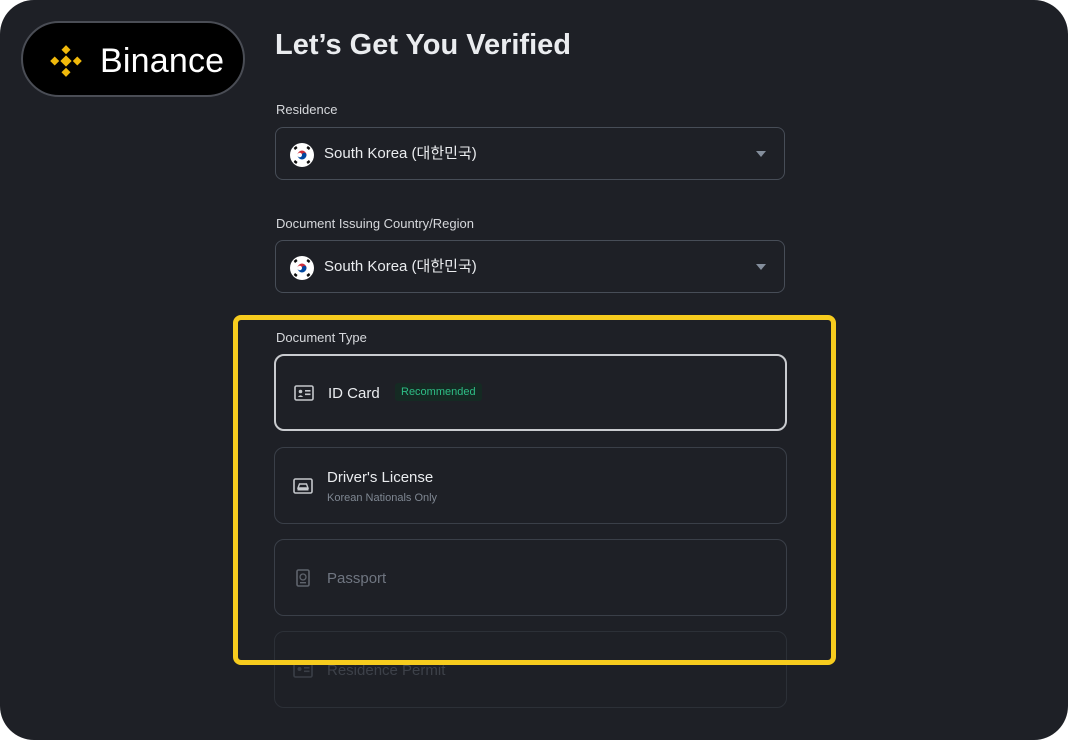 The height and width of the screenshot is (740, 1068). Describe the element at coordinates (530, 485) in the screenshot. I see `drivers-license-option: Driver's License Korean Nationals Only` at that location.